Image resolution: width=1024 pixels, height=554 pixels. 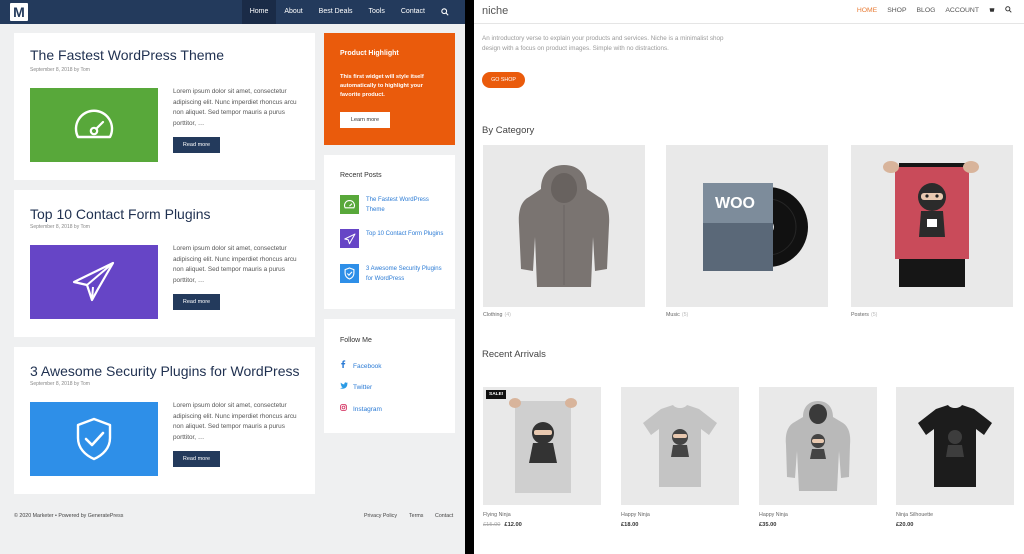 What do you see at coordinates (367, 409) in the screenshot?
I see `social-link-label: Instagram` at bounding box center [367, 409].